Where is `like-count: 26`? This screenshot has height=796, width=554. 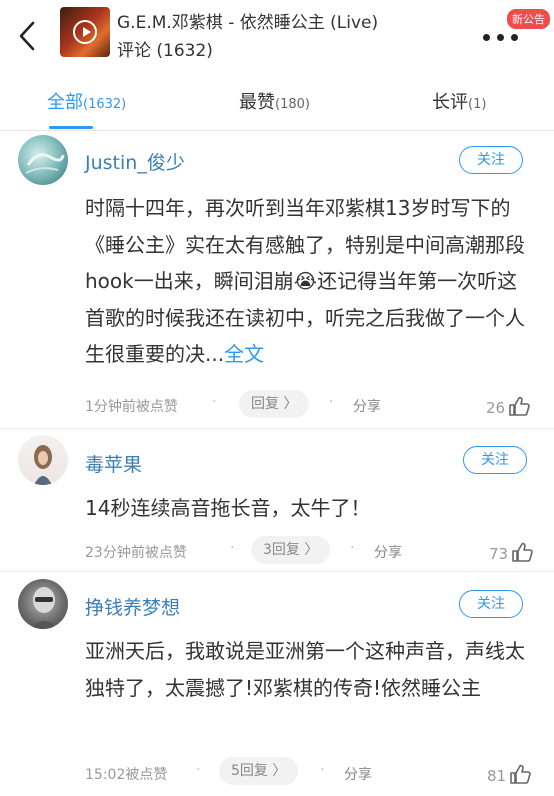 like-count: 26 is located at coordinates (508, 406).